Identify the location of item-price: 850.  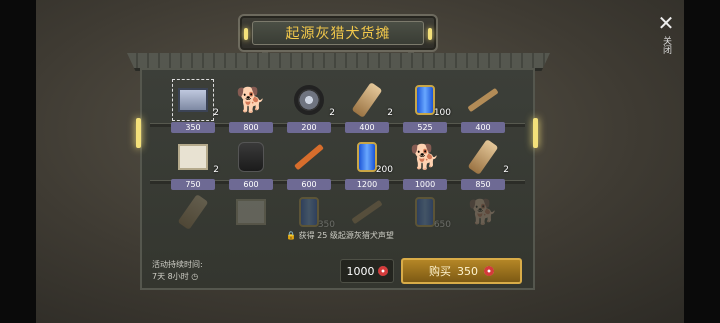
(483, 184).